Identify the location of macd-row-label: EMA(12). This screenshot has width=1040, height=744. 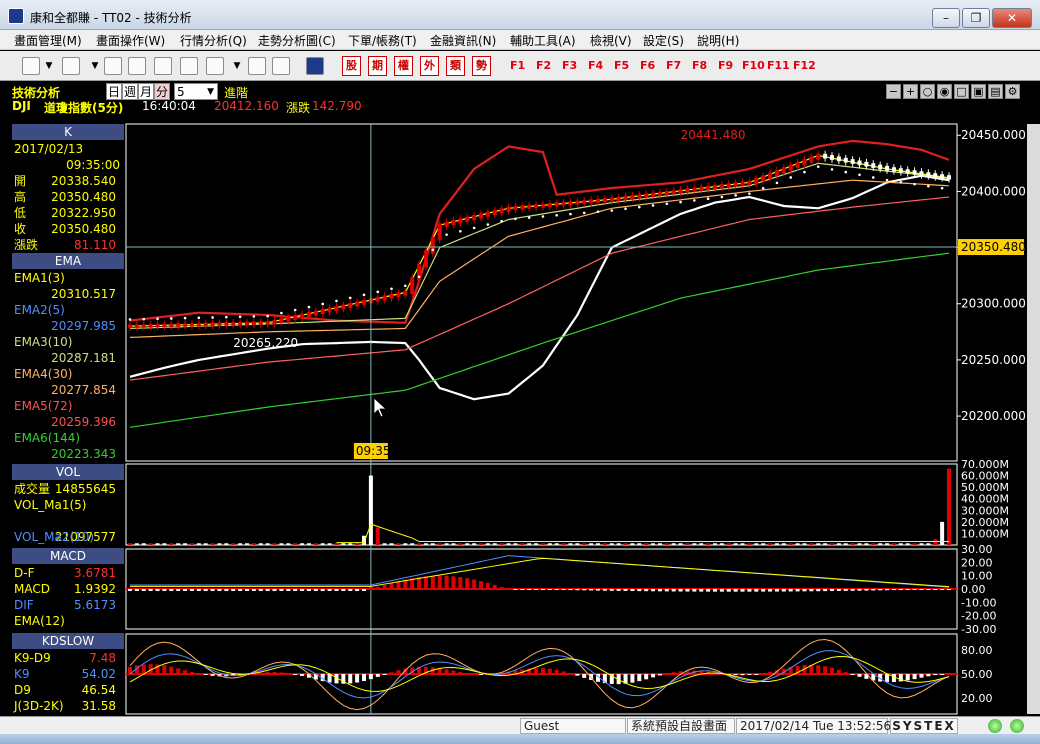
(39, 621).